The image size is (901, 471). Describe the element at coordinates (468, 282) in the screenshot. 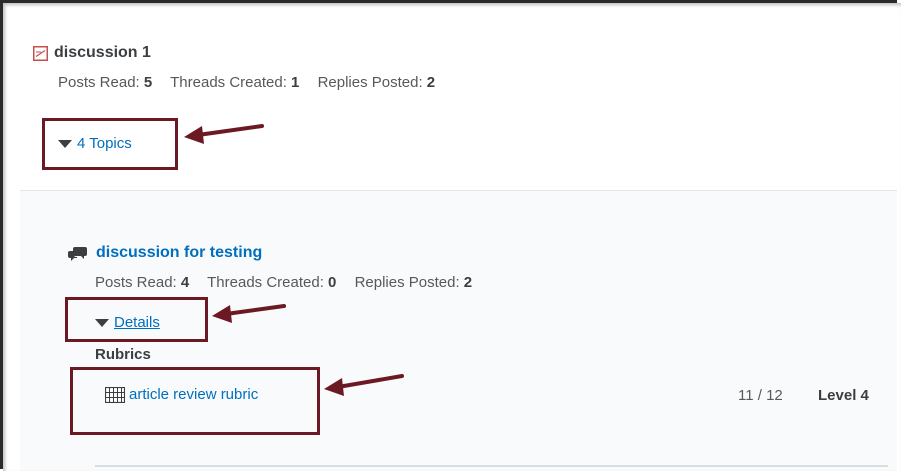

I see `topic-replies-posted-value: 2` at that location.